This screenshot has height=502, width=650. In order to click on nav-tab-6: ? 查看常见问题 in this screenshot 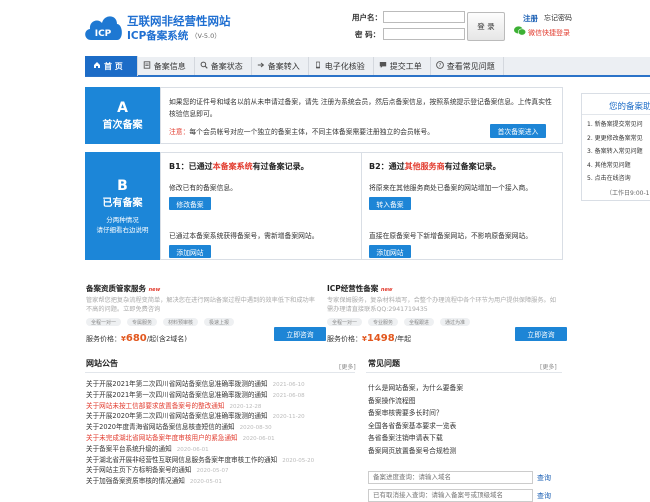, I will do `click(467, 66)`.